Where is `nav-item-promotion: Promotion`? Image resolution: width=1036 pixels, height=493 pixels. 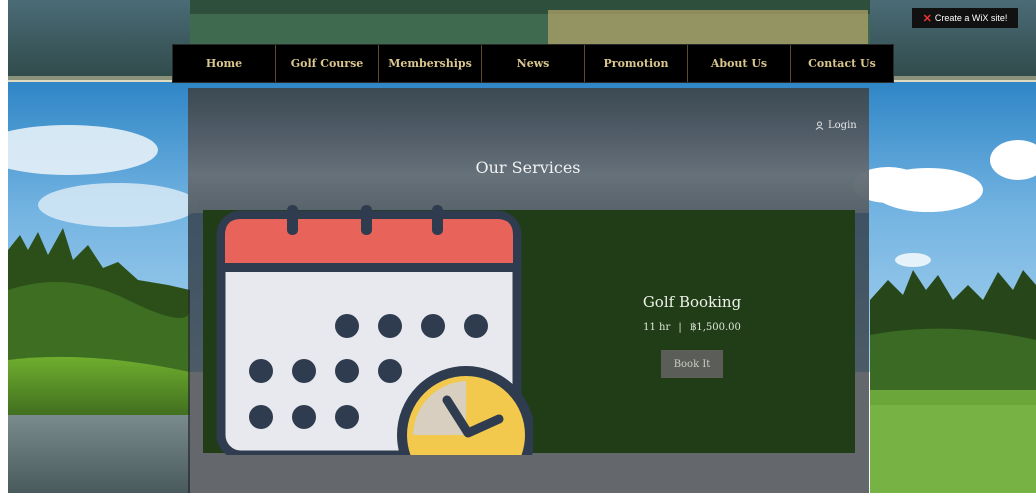
nav-item-promotion: Promotion is located at coordinates (636, 63).